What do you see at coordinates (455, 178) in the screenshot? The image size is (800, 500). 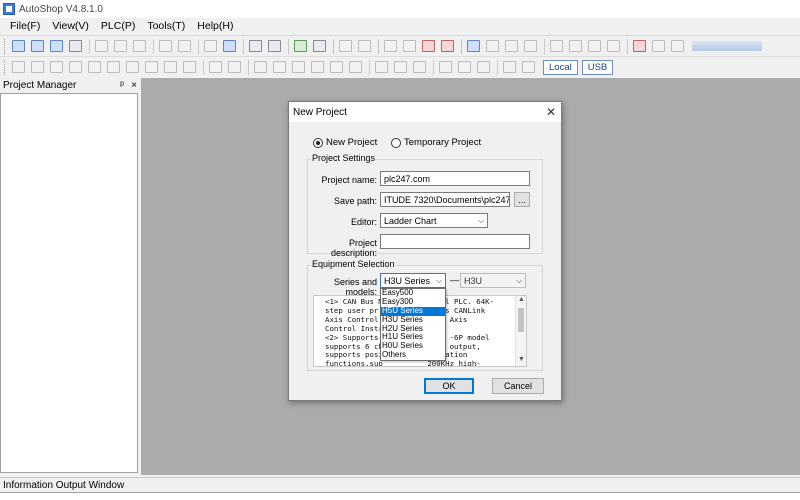 I see `project-name-input: plc247.com` at bounding box center [455, 178].